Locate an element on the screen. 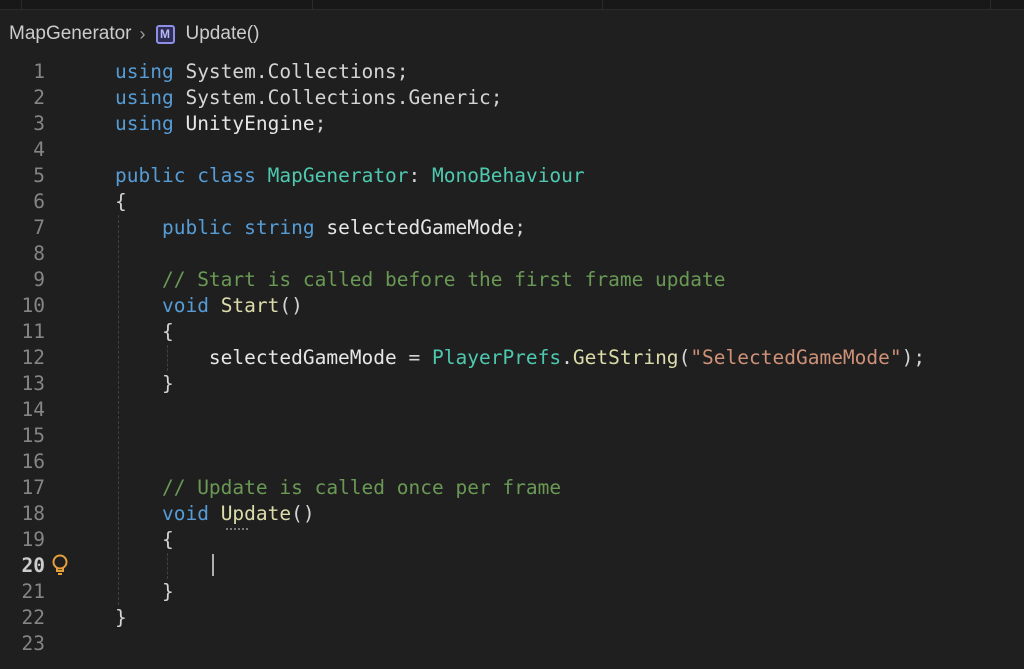  breadcrumb-symbol: M Update() is located at coordinates (207, 34).